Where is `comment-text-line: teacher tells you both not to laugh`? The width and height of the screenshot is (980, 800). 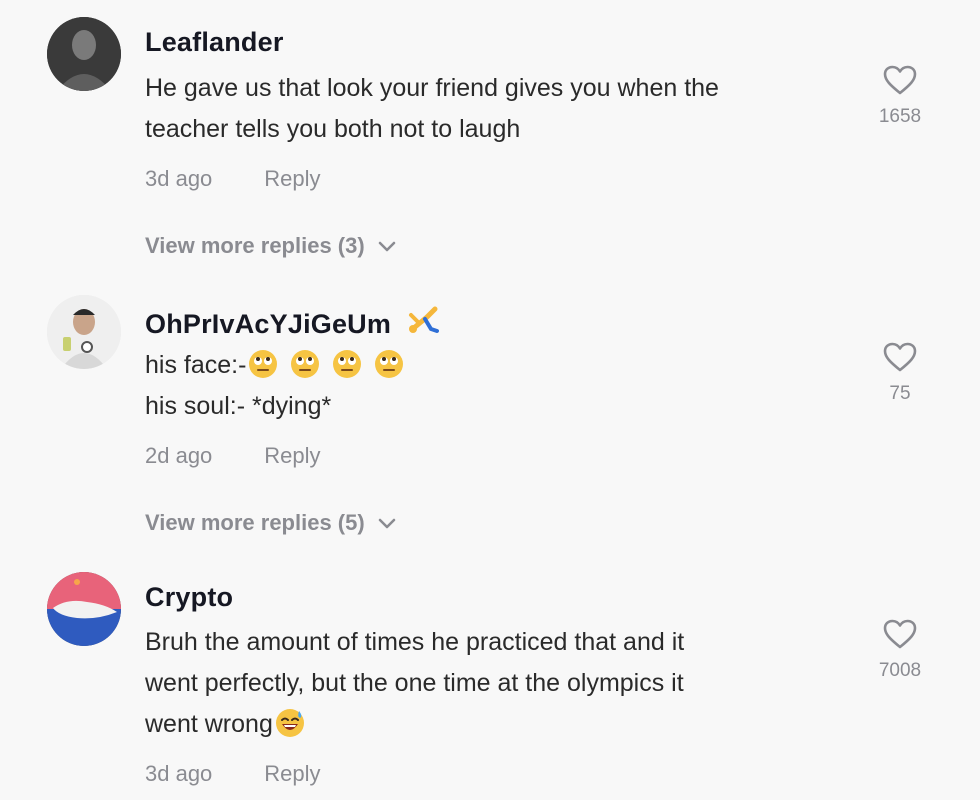 comment-text-line: teacher tells you both not to laugh is located at coordinates (333, 129).